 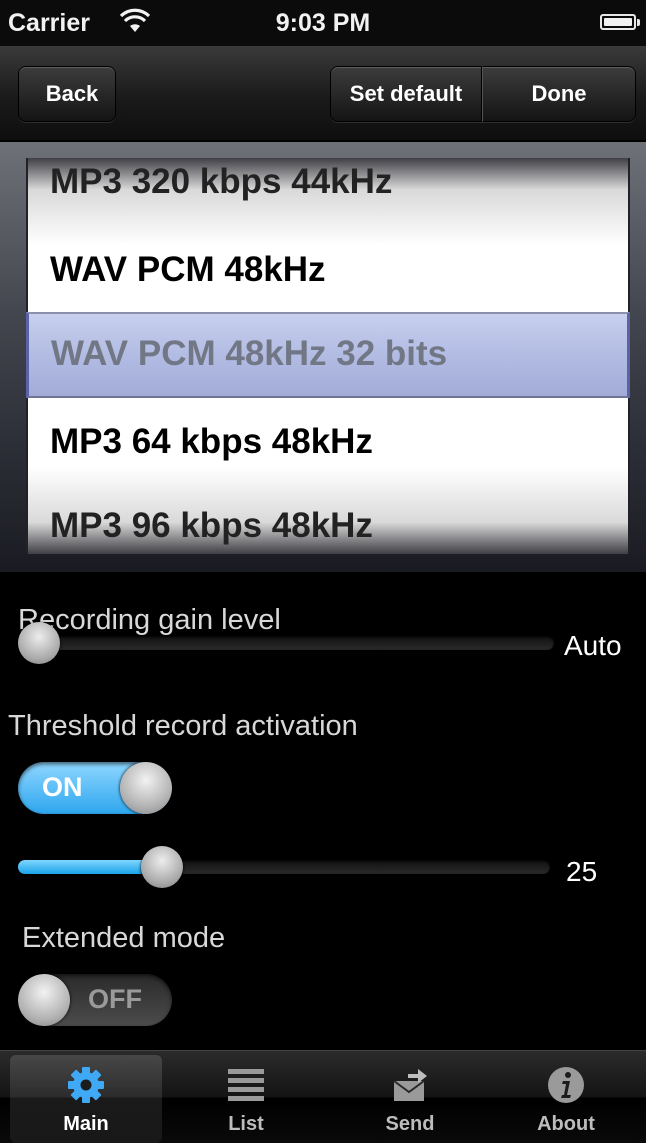 I want to click on toggle-label: ON, so click(x=62, y=787).